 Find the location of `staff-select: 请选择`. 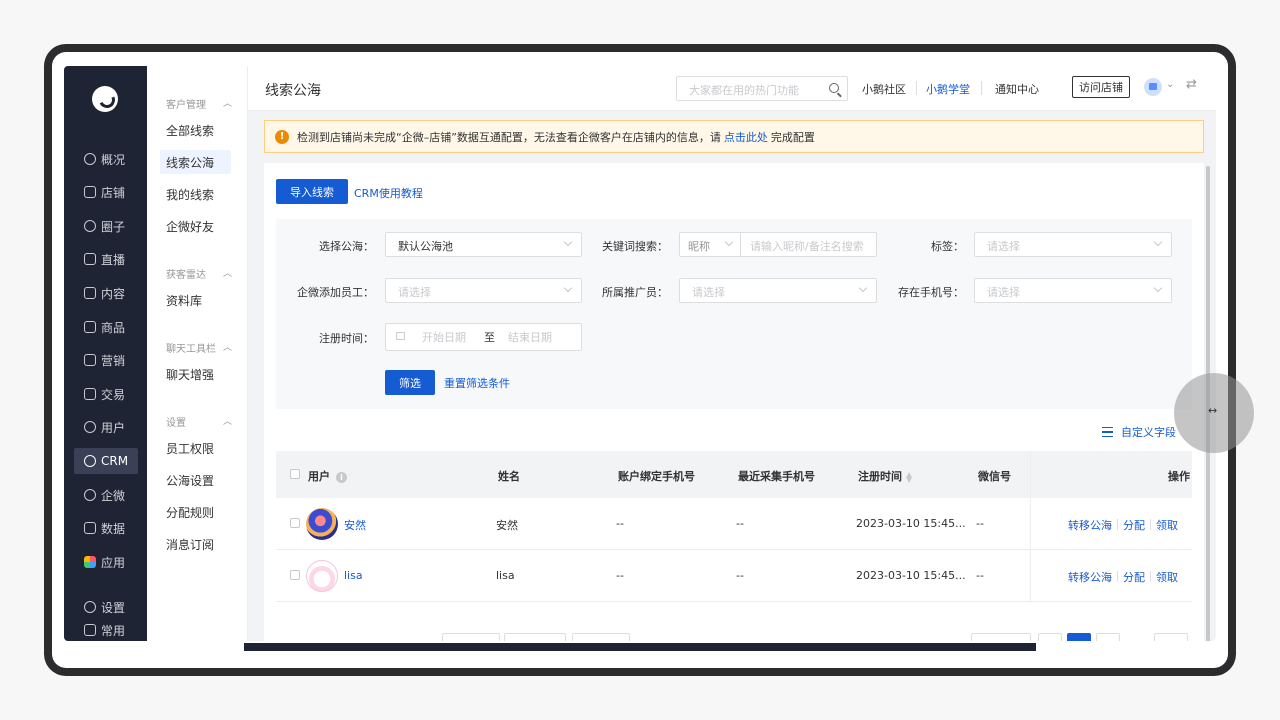

staff-select: 请选择 is located at coordinates (483, 290).